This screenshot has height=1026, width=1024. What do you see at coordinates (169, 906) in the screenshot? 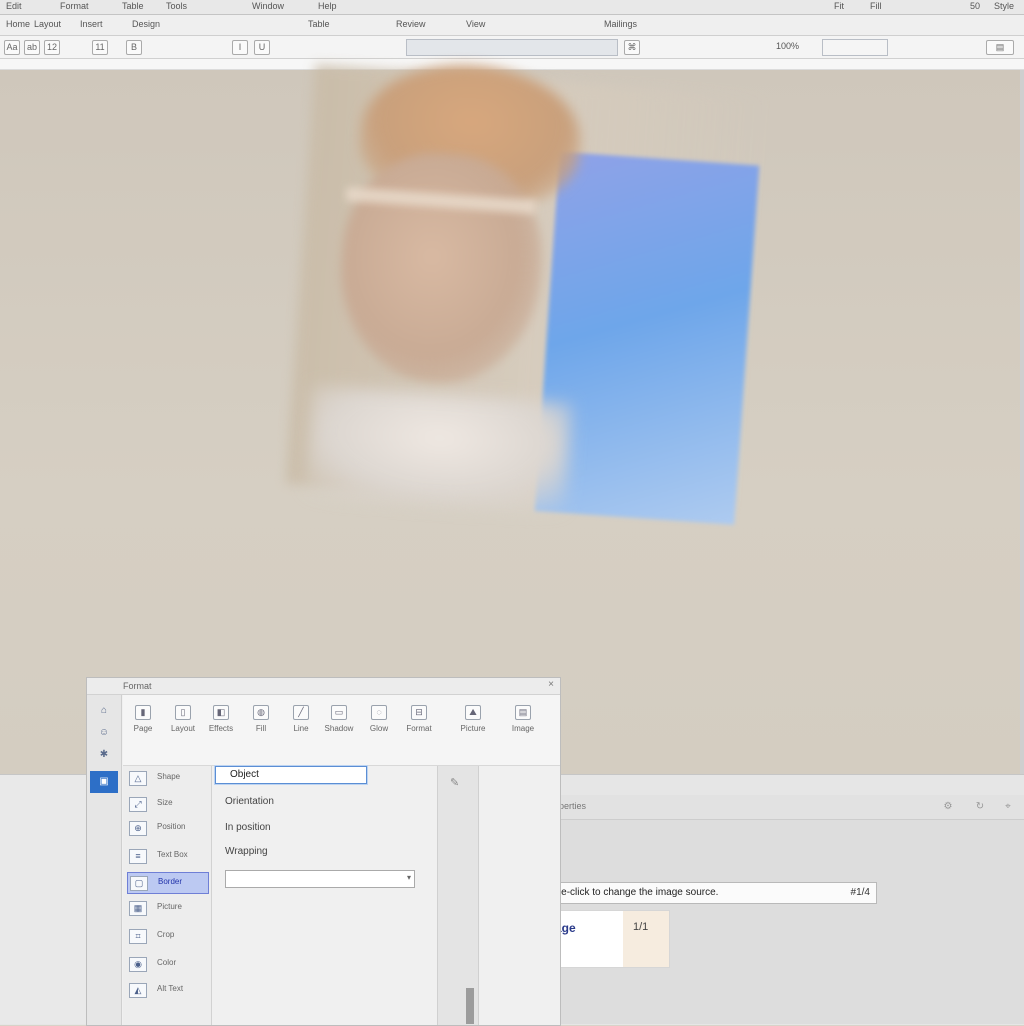
I see `category-label: Picture` at bounding box center [169, 906].